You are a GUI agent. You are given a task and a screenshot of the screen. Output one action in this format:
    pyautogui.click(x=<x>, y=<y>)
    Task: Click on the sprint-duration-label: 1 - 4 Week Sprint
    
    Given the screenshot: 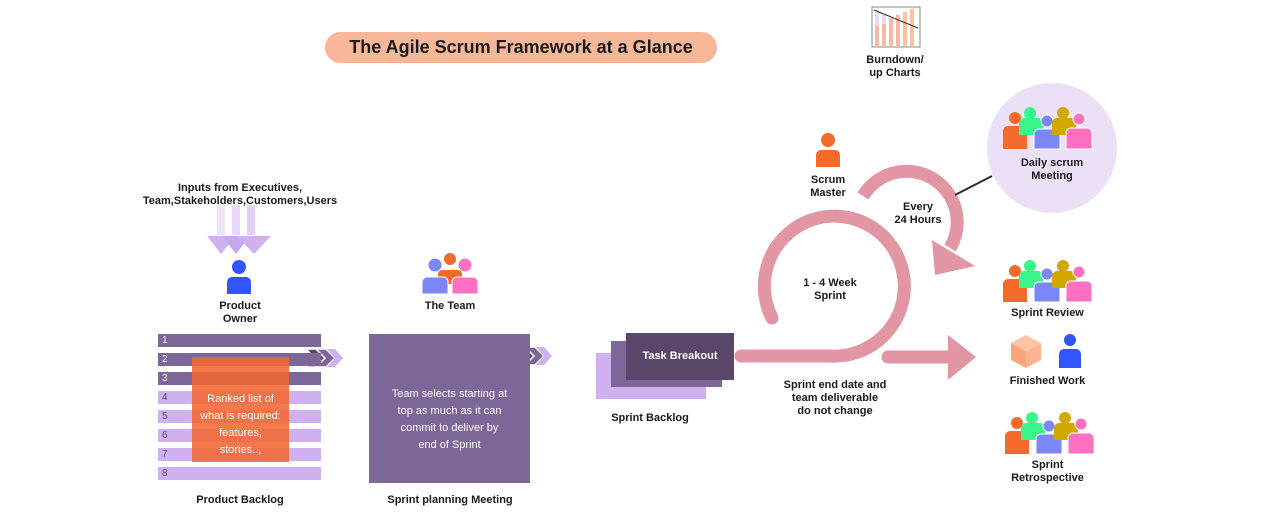 What is the action you would take?
    pyautogui.click(x=830, y=290)
    